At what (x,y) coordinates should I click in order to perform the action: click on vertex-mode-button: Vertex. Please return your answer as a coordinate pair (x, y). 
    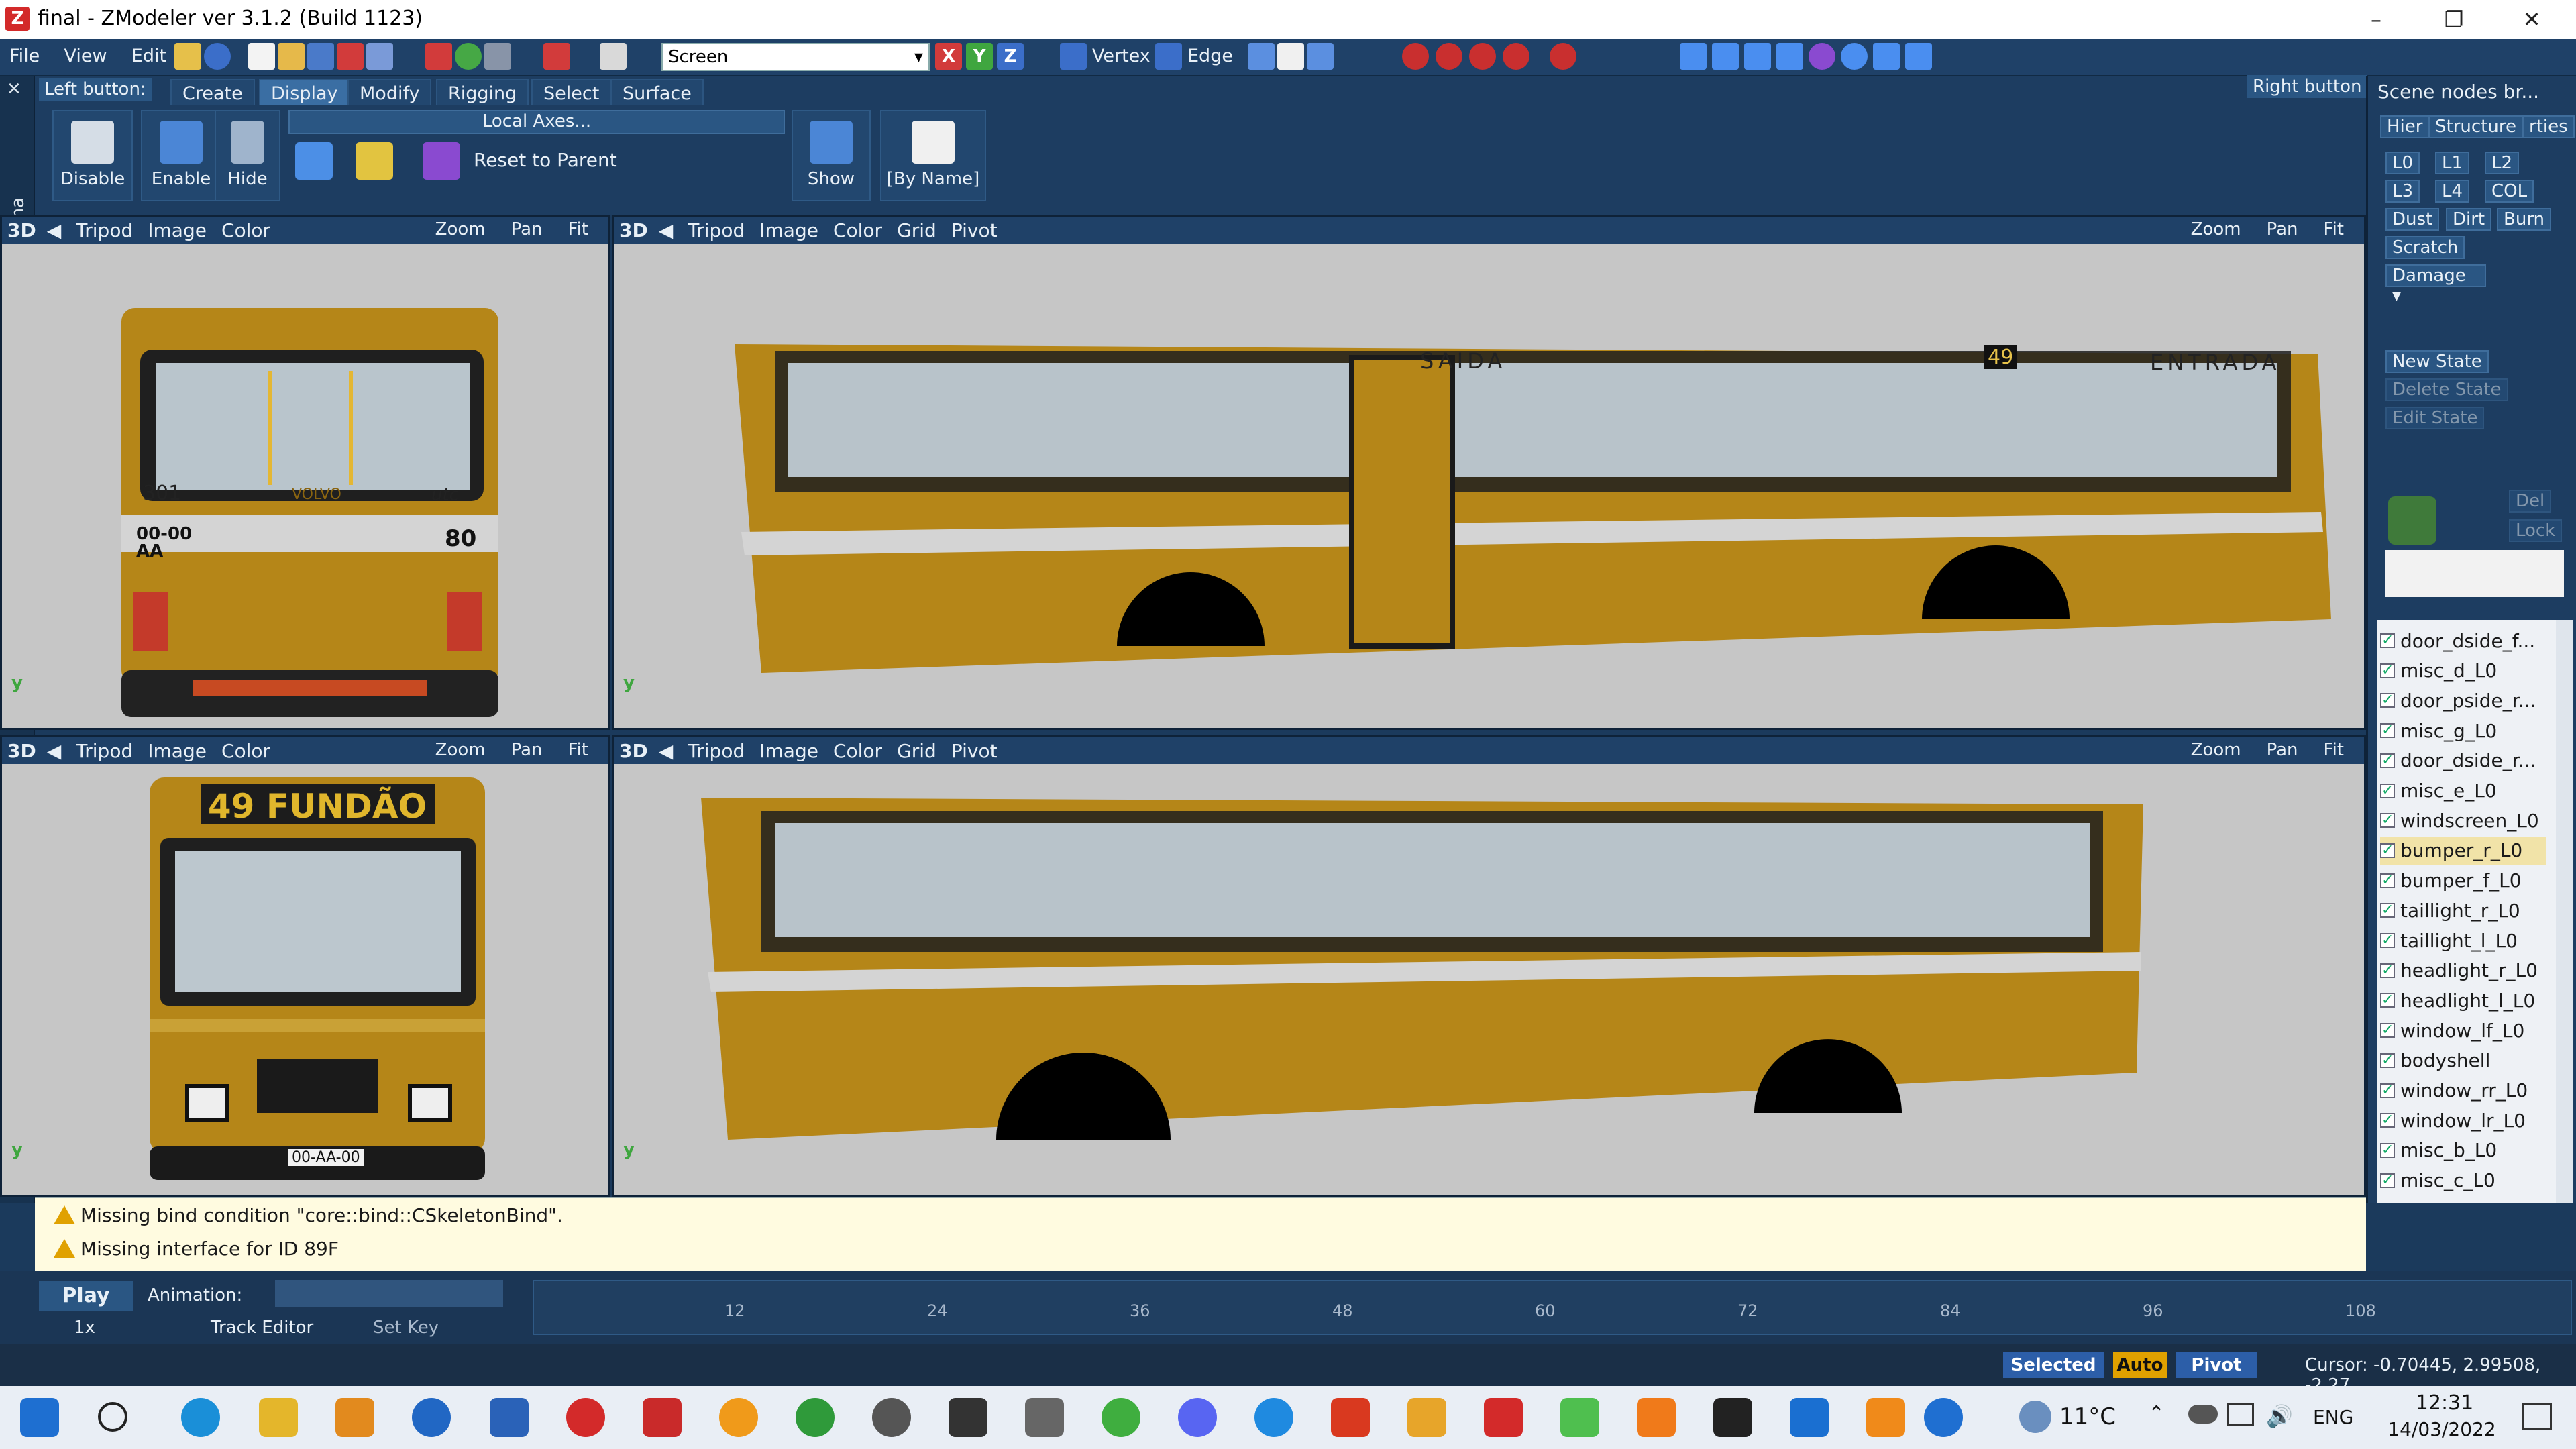
    Looking at the image, I should click on (1121, 56).